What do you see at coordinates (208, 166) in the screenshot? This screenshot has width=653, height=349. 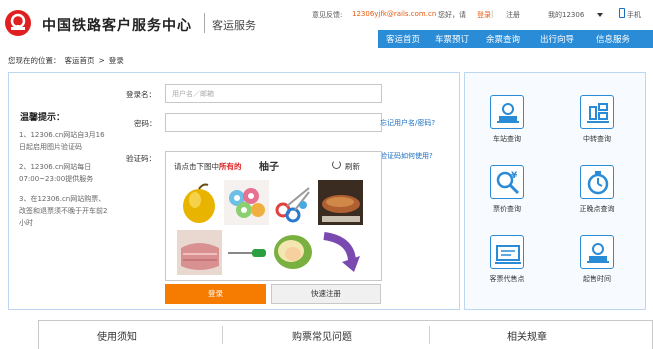 I see `captcha-prompt: 请点击下图中所有的` at bounding box center [208, 166].